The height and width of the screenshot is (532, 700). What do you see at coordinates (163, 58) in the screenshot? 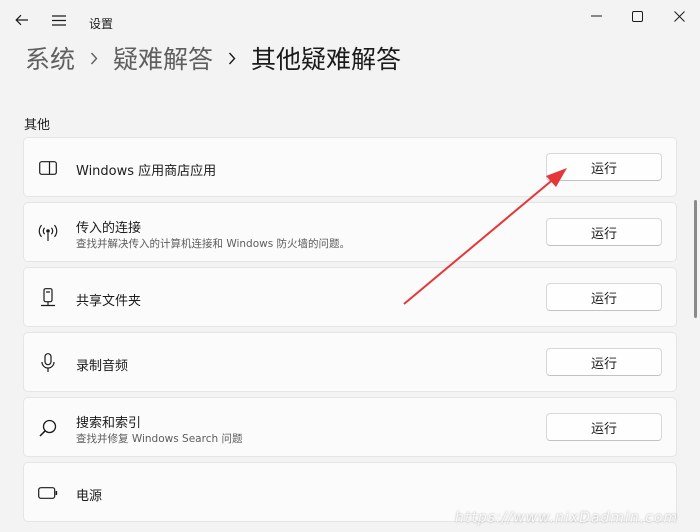
I see `breadcrumb-item-troubleshoot: 疑难解答` at bounding box center [163, 58].